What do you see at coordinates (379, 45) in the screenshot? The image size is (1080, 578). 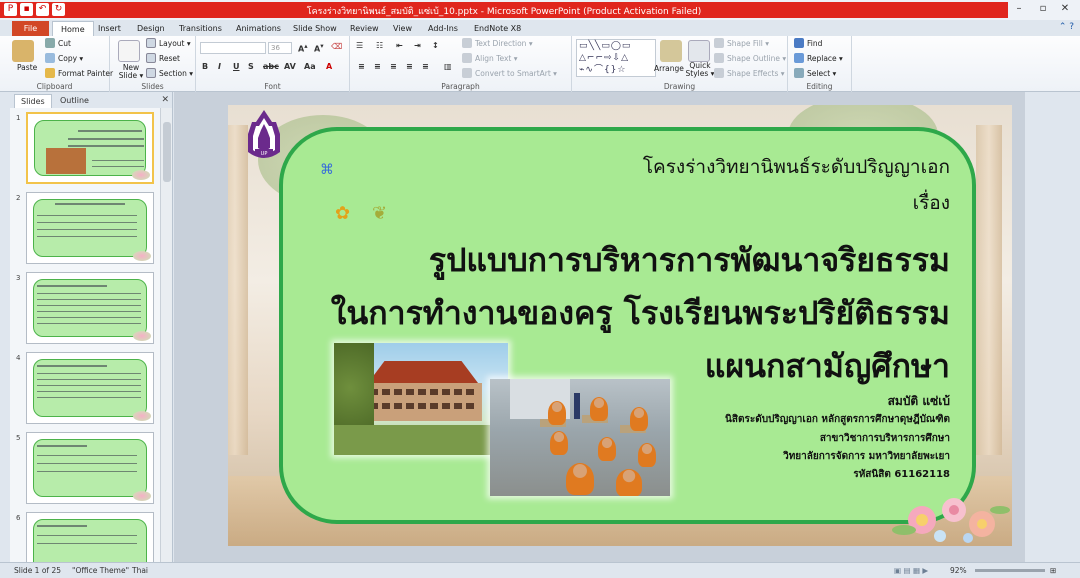 I see `numbering-icon: ☷` at bounding box center [379, 45].